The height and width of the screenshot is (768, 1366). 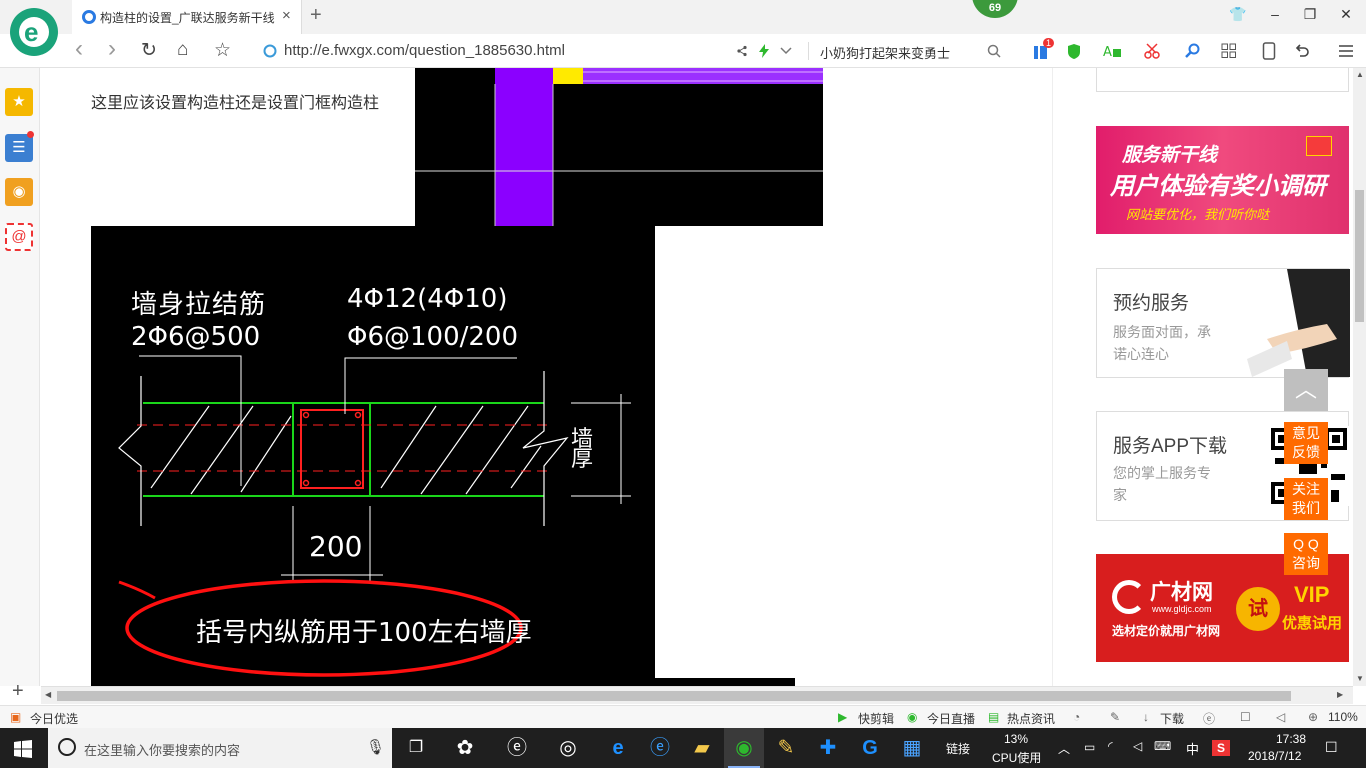 What do you see at coordinates (1274, 756) in the screenshot?
I see `clock-date: 2018/7/12` at bounding box center [1274, 756].